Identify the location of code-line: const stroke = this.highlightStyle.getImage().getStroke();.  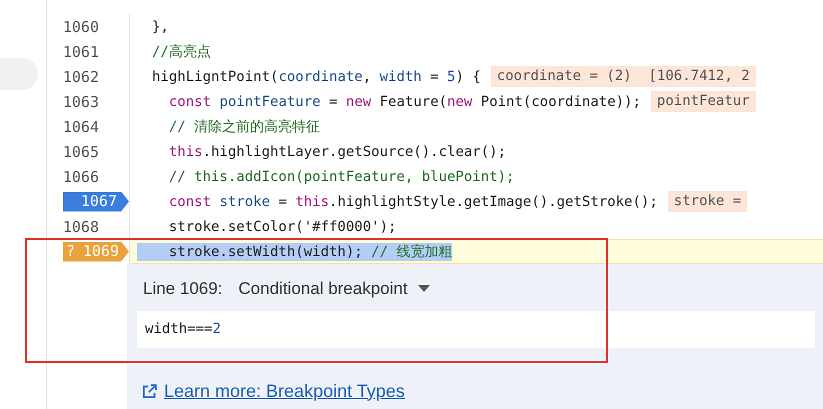
(413, 201).